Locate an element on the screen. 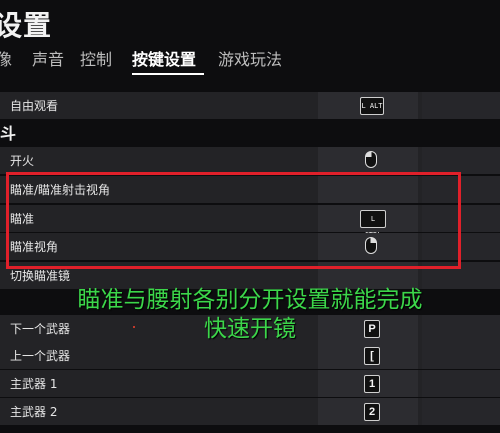 The height and width of the screenshot is (433, 500). tab-controls: 控制 is located at coordinates (96, 58).